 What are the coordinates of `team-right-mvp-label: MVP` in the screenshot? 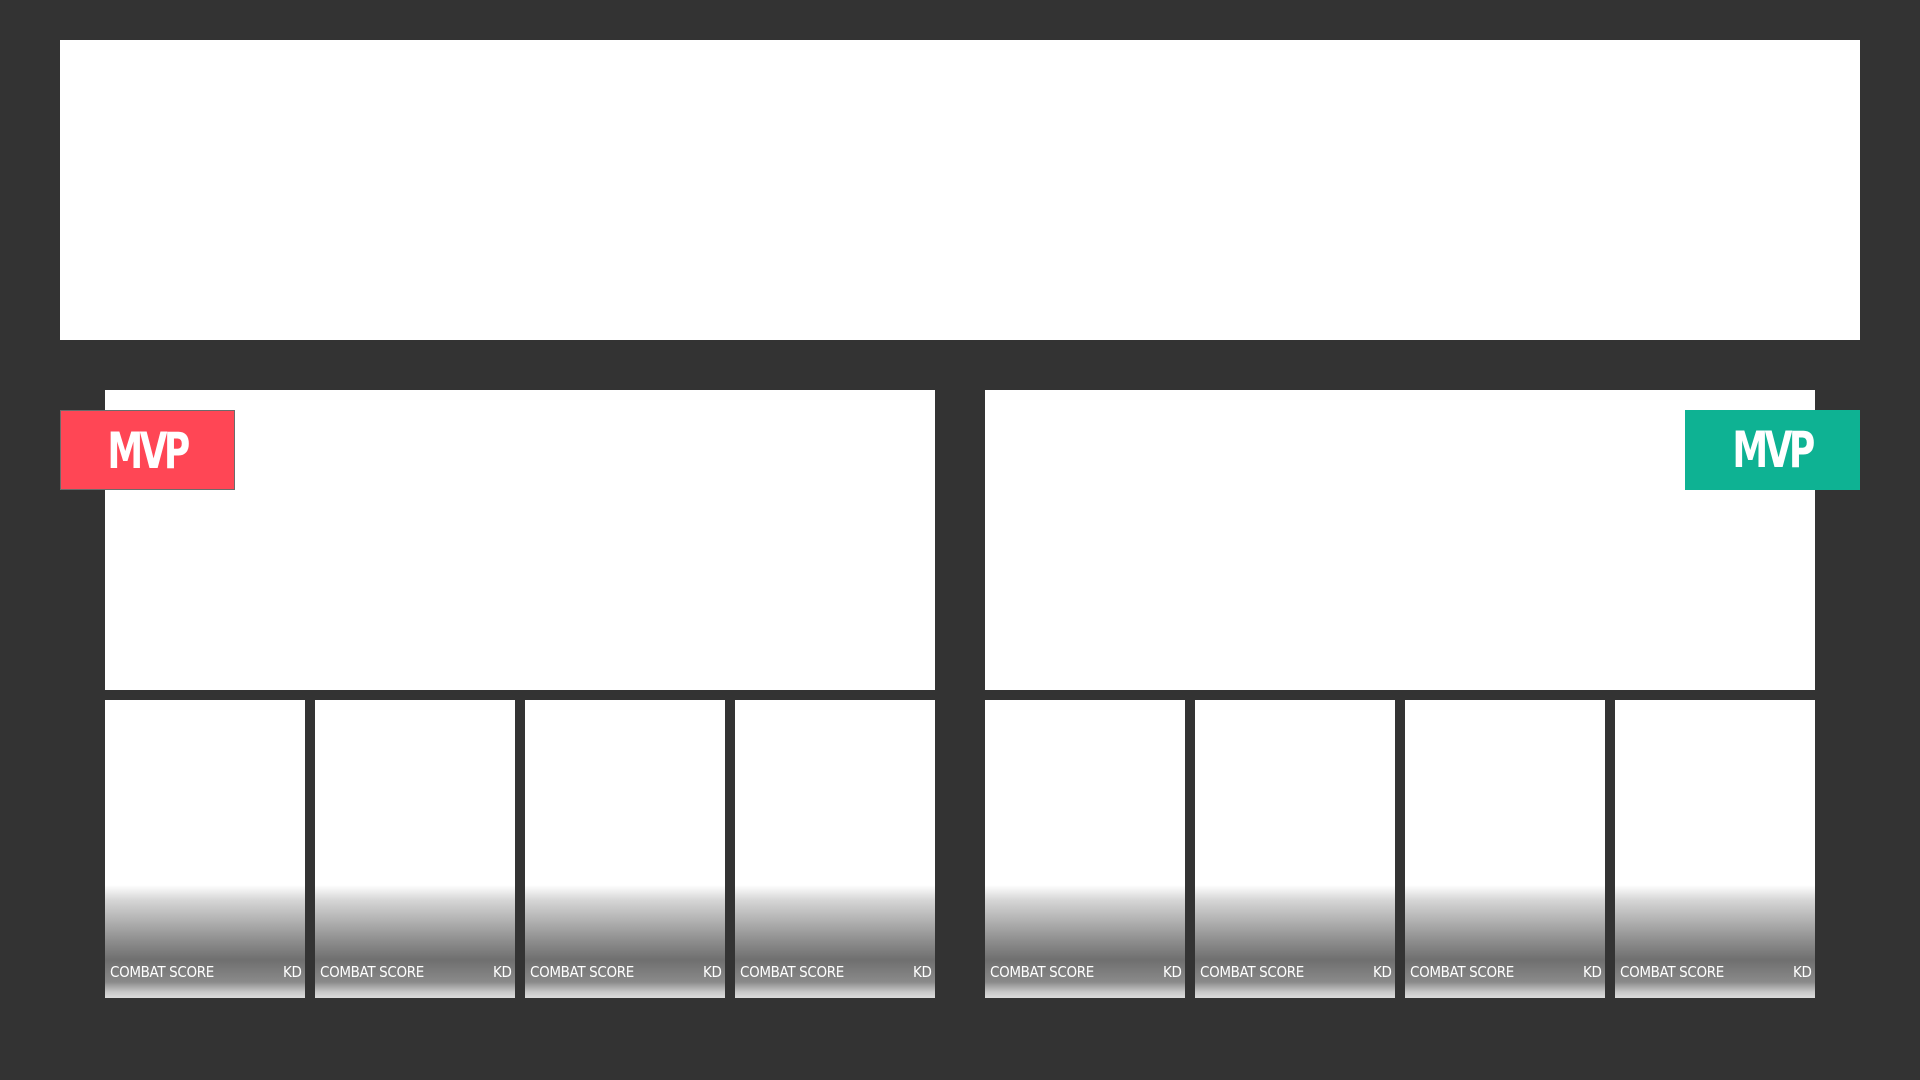 It's located at (1774, 450).